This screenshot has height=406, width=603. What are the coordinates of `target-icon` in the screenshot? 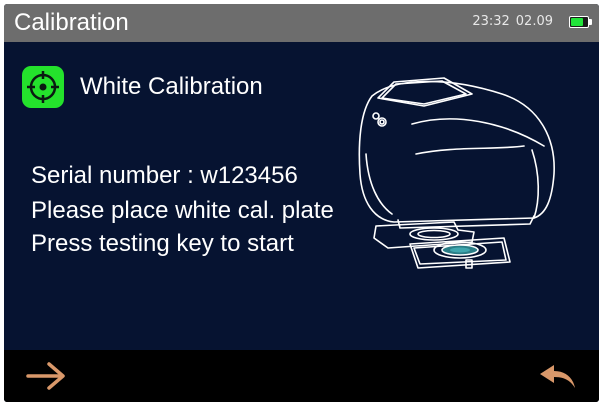 It's located at (43, 87).